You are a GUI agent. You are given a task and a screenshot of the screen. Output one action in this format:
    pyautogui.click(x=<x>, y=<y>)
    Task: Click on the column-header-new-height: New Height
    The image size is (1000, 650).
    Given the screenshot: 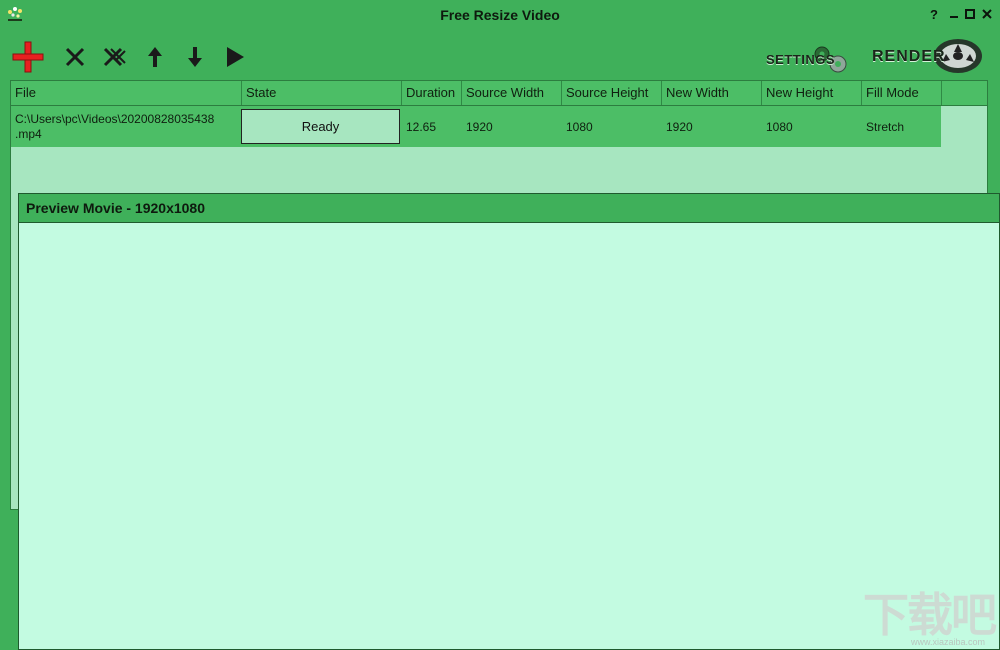 What is the action you would take?
    pyautogui.click(x=812, y=93)
    